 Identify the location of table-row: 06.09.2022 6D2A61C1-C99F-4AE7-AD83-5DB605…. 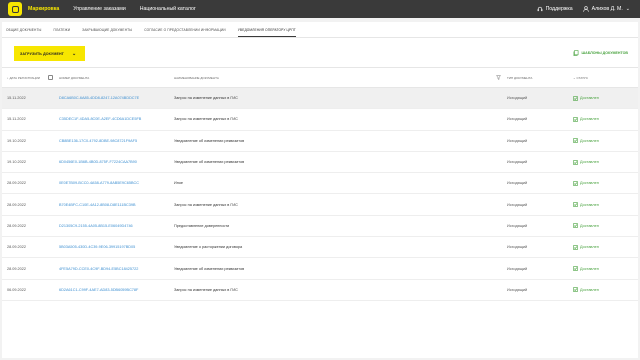
(320, 290).